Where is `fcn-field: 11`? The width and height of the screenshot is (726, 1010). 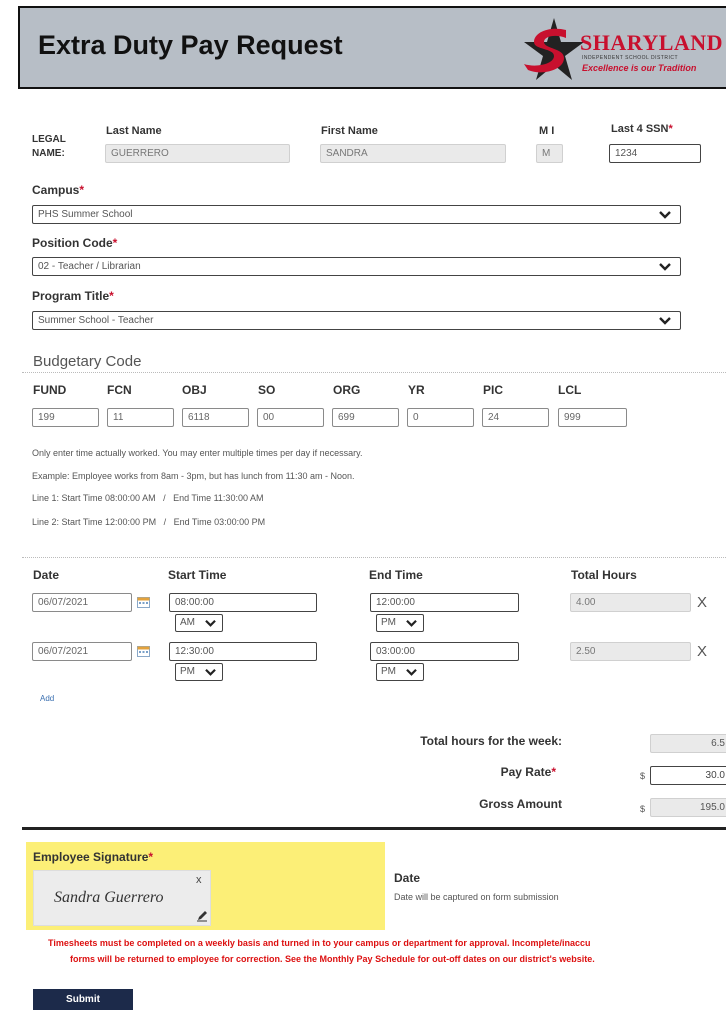
fcn-field: 11 is located at coordinates (140, 417).